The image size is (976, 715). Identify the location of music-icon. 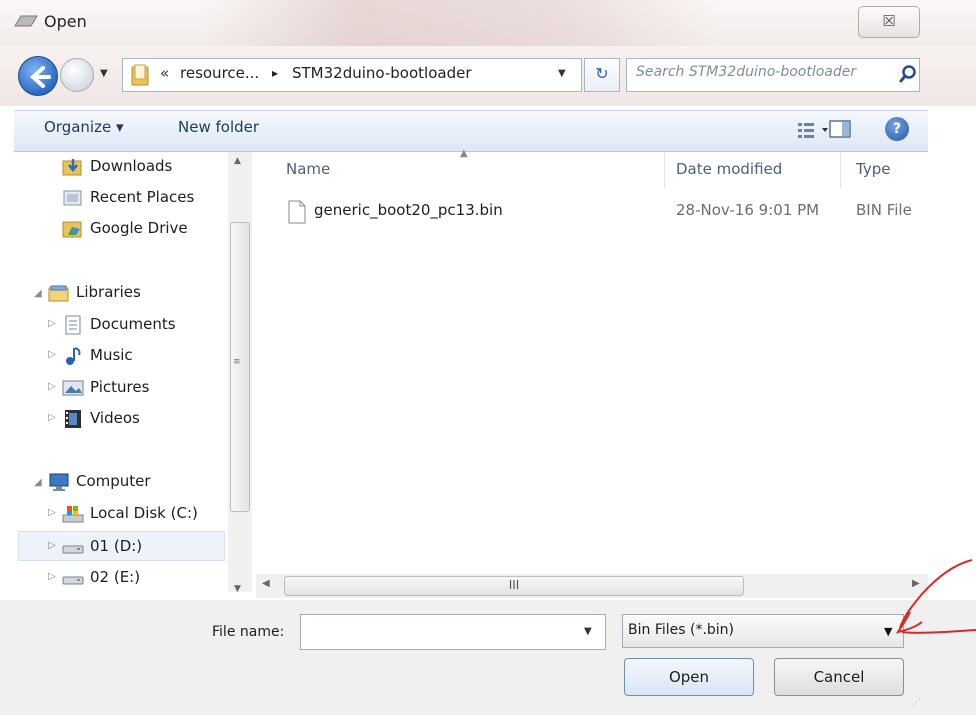
(73, 355).